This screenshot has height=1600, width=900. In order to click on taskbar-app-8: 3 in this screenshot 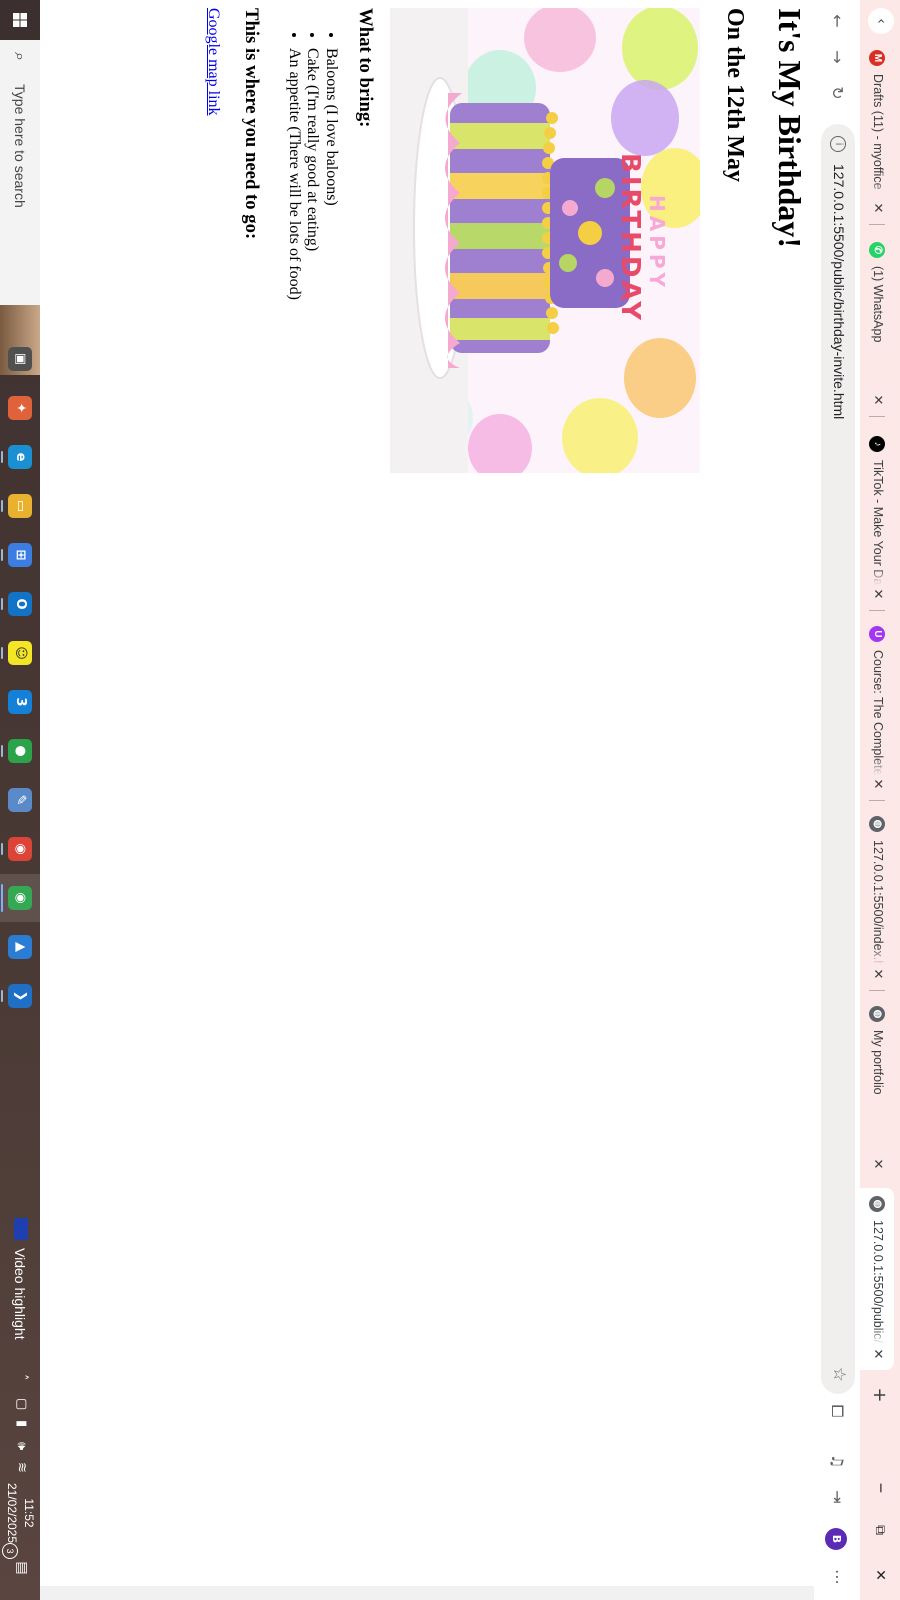, I will do `click(20, 702)`.